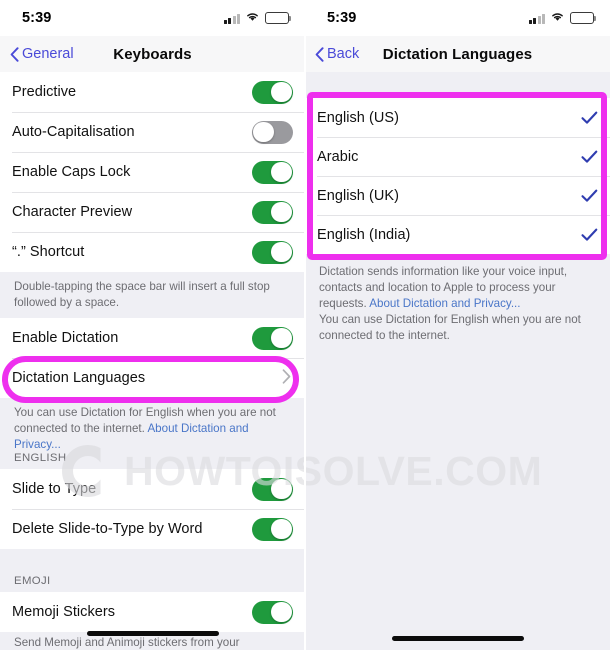 The height and width of the screenshot is (650, 610). Describe the element at coordinates (152, 378) in the screenshot. I see `row-dictation-languages: Dictation Languages` at that location.